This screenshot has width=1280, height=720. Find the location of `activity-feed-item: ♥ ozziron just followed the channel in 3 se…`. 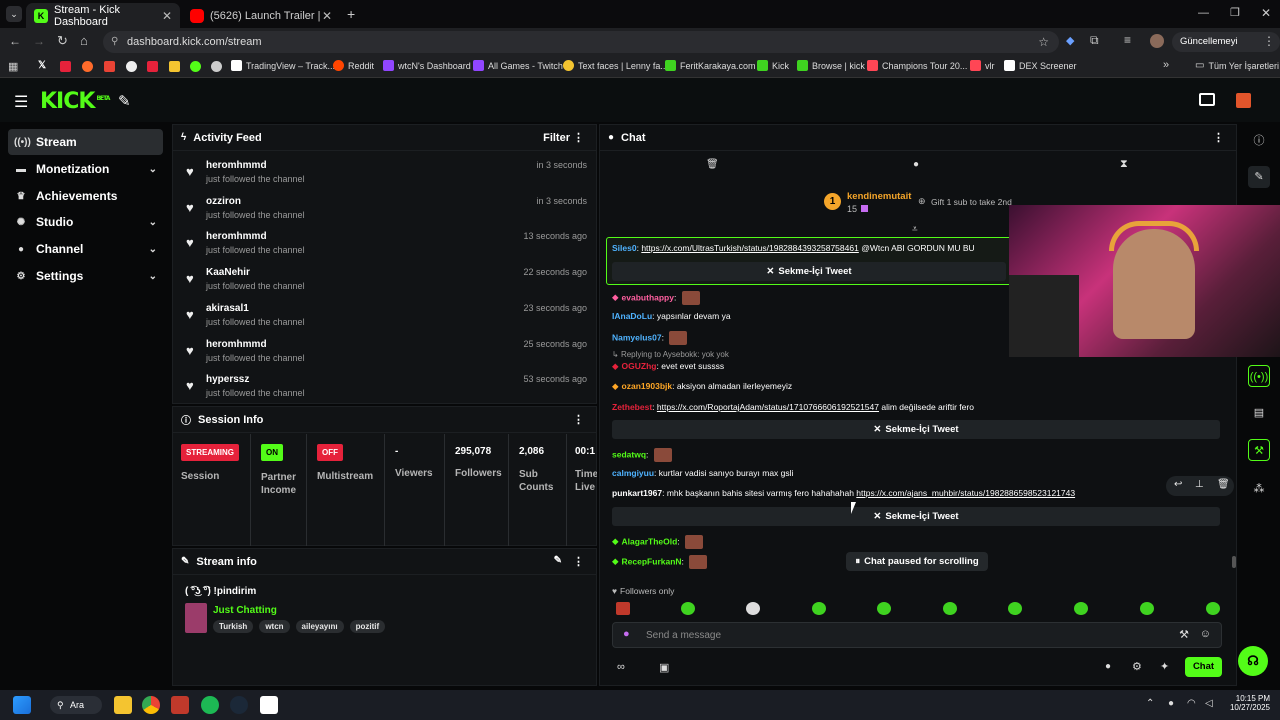

activity-feed-item: ♥ ozziron just followed the channel in 3 se… is located at coordinates (384, 211).